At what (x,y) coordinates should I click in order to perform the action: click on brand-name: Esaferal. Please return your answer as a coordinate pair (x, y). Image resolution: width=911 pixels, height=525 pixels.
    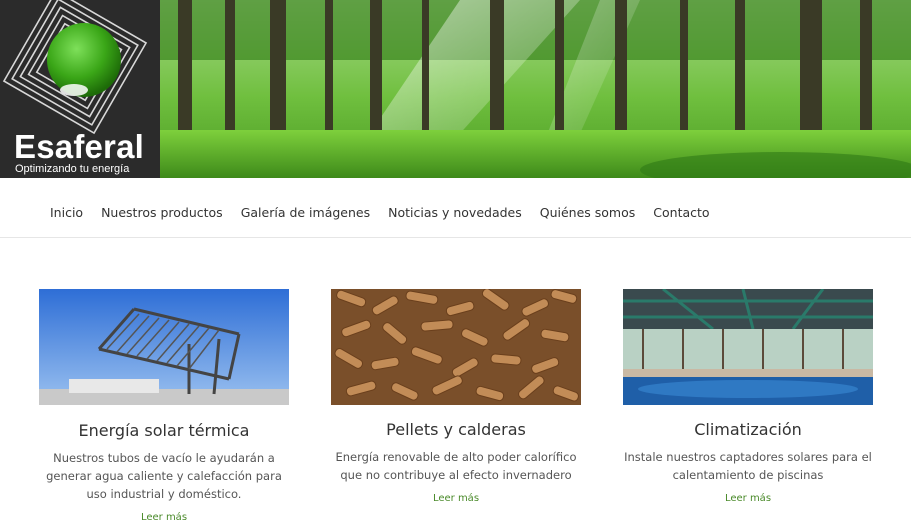
    Looking at the image, I should click on (79, 146).